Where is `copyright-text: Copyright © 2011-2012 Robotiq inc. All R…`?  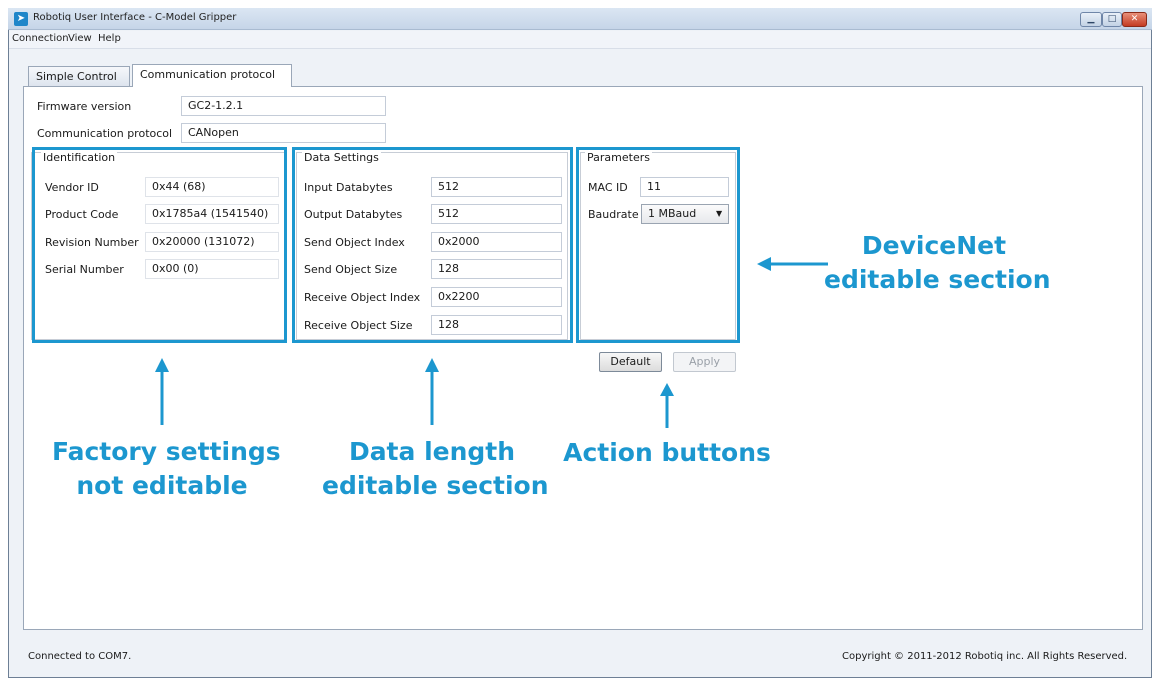 copyright-text: Copyright © 2011-2012 Robotiq inc. All R… is located at coordinates (985, 656).